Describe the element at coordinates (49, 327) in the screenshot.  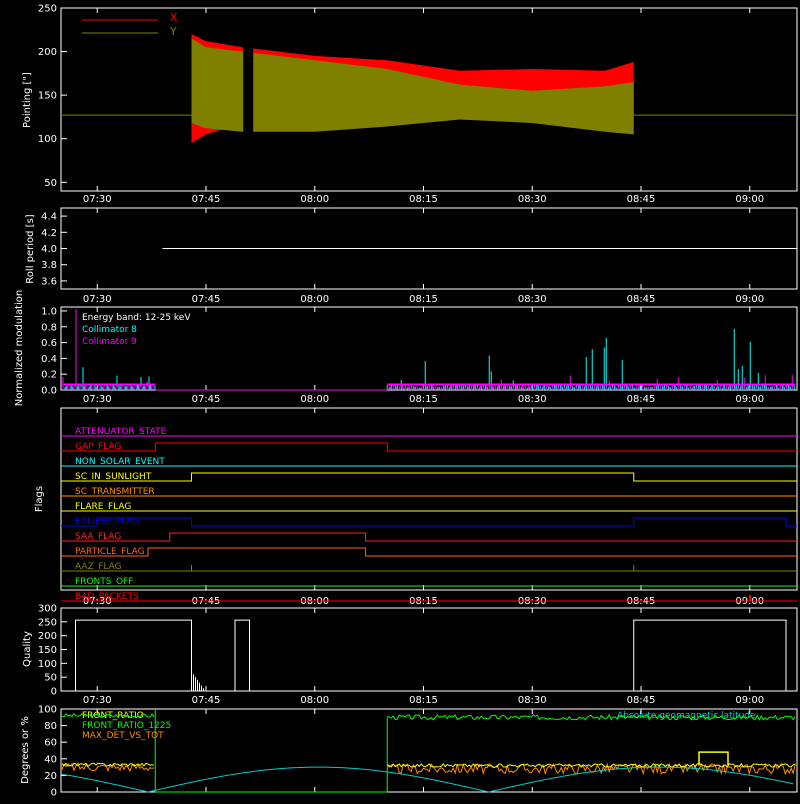
I see `y-tick-label: 0.8` at that location.